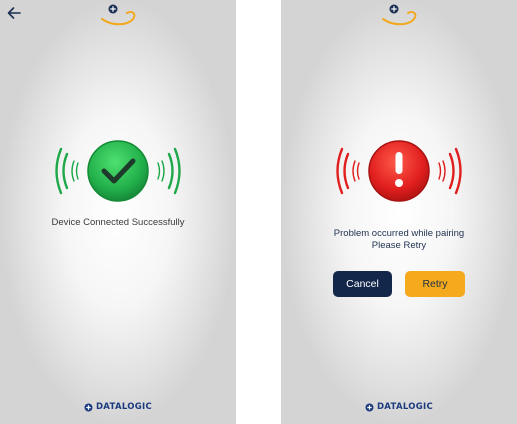 This screenshot has height=424, width=517. I want to click on success-message: Device Connected Successfully, so click(118, 222).